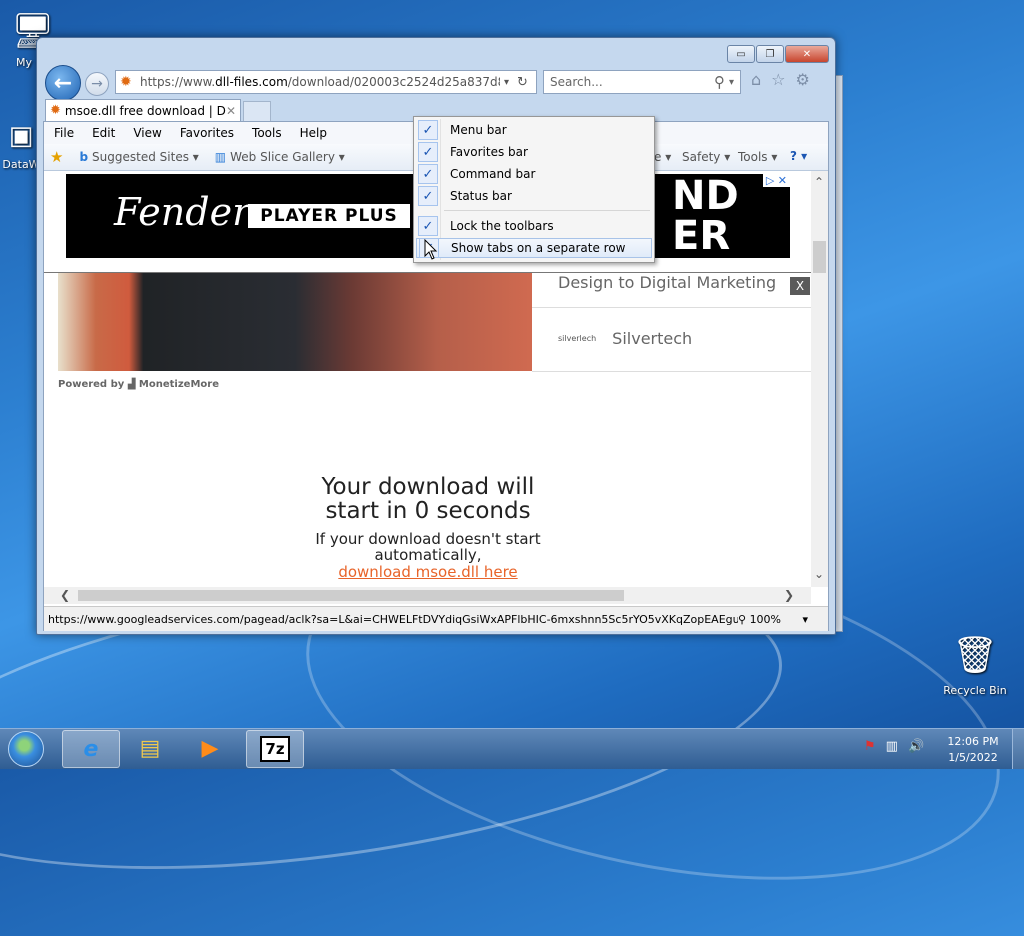 The height and width of the screenshot is (936, 1024). What do you see at coordinates (1018, 749) in the screenshot?
I see `show-desktop-button` at bounding box center [1018, 749].